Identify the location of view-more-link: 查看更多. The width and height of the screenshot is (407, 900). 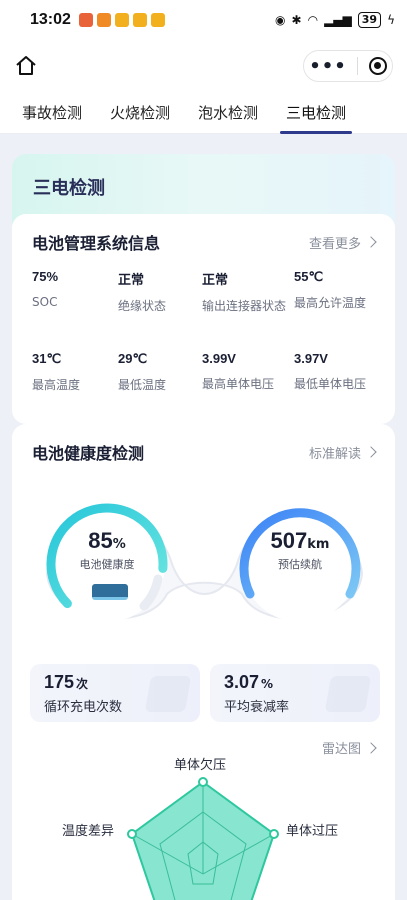
(342, 242).